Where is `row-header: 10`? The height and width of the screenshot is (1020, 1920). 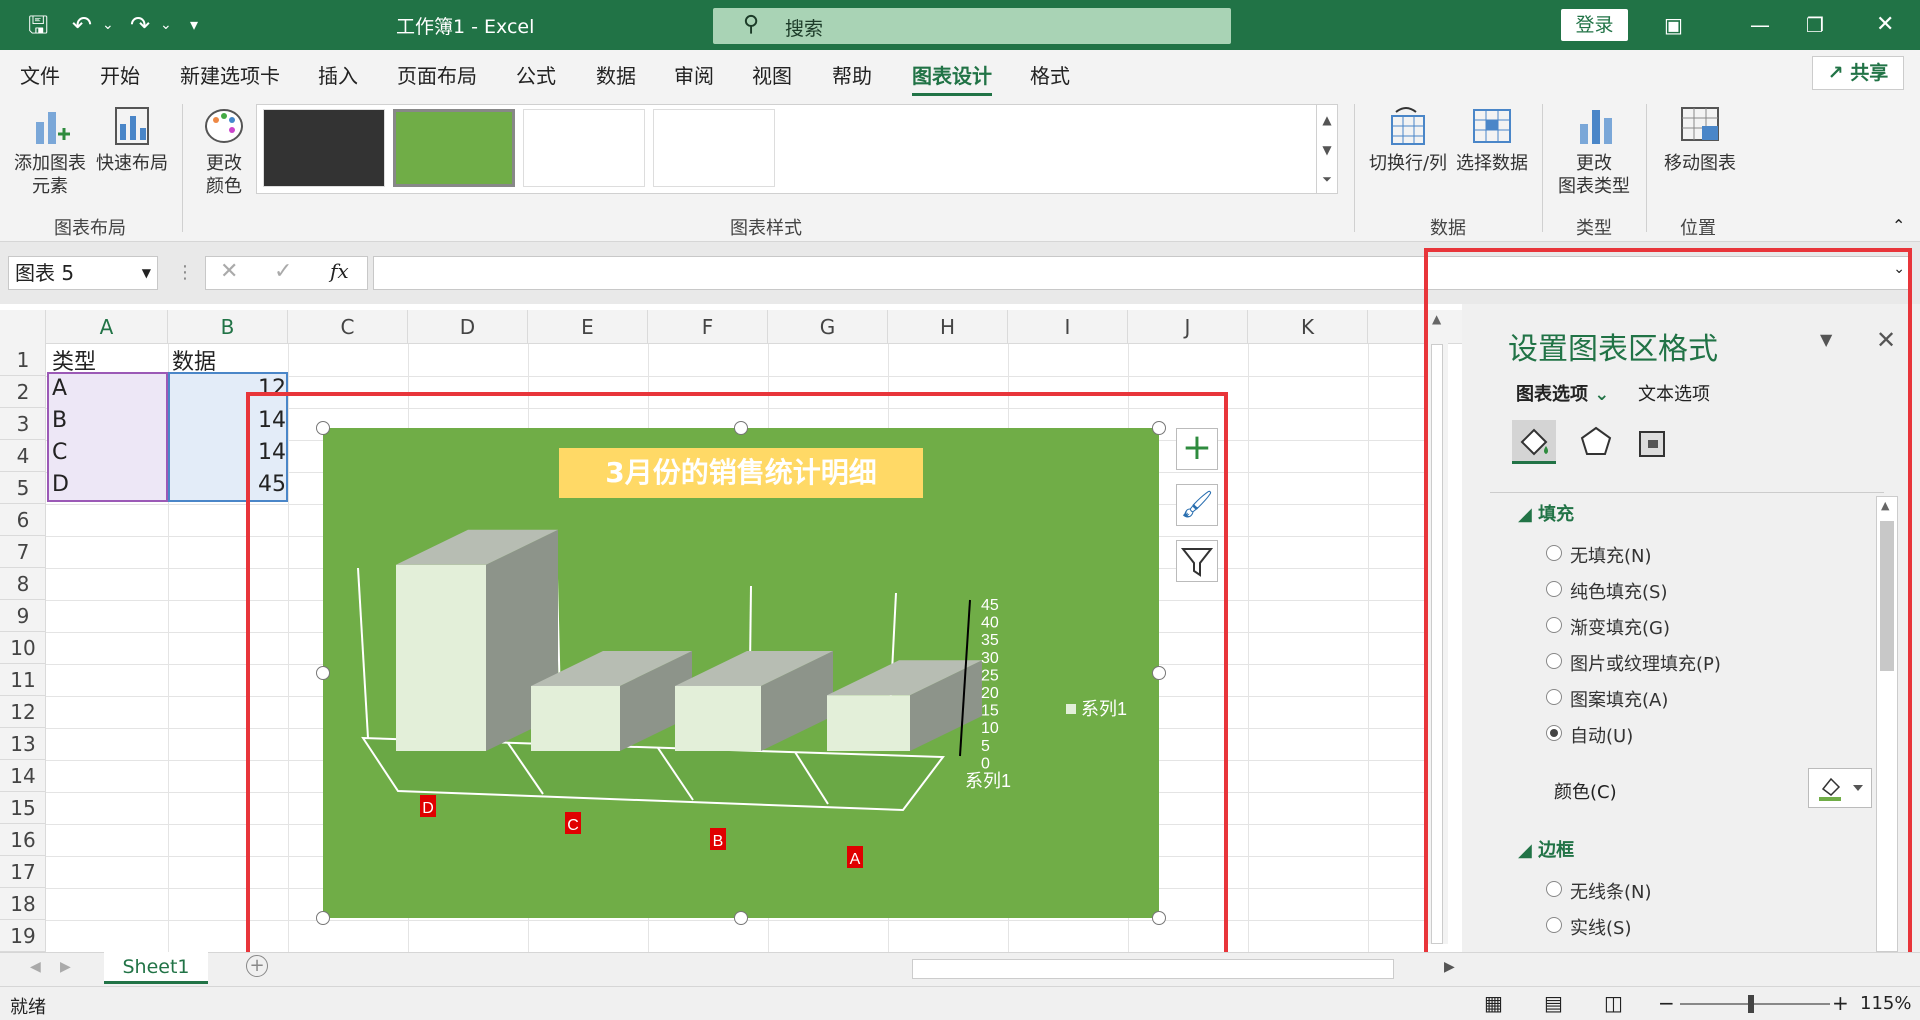 row-header: 10 is located at coordinates (23, 648).